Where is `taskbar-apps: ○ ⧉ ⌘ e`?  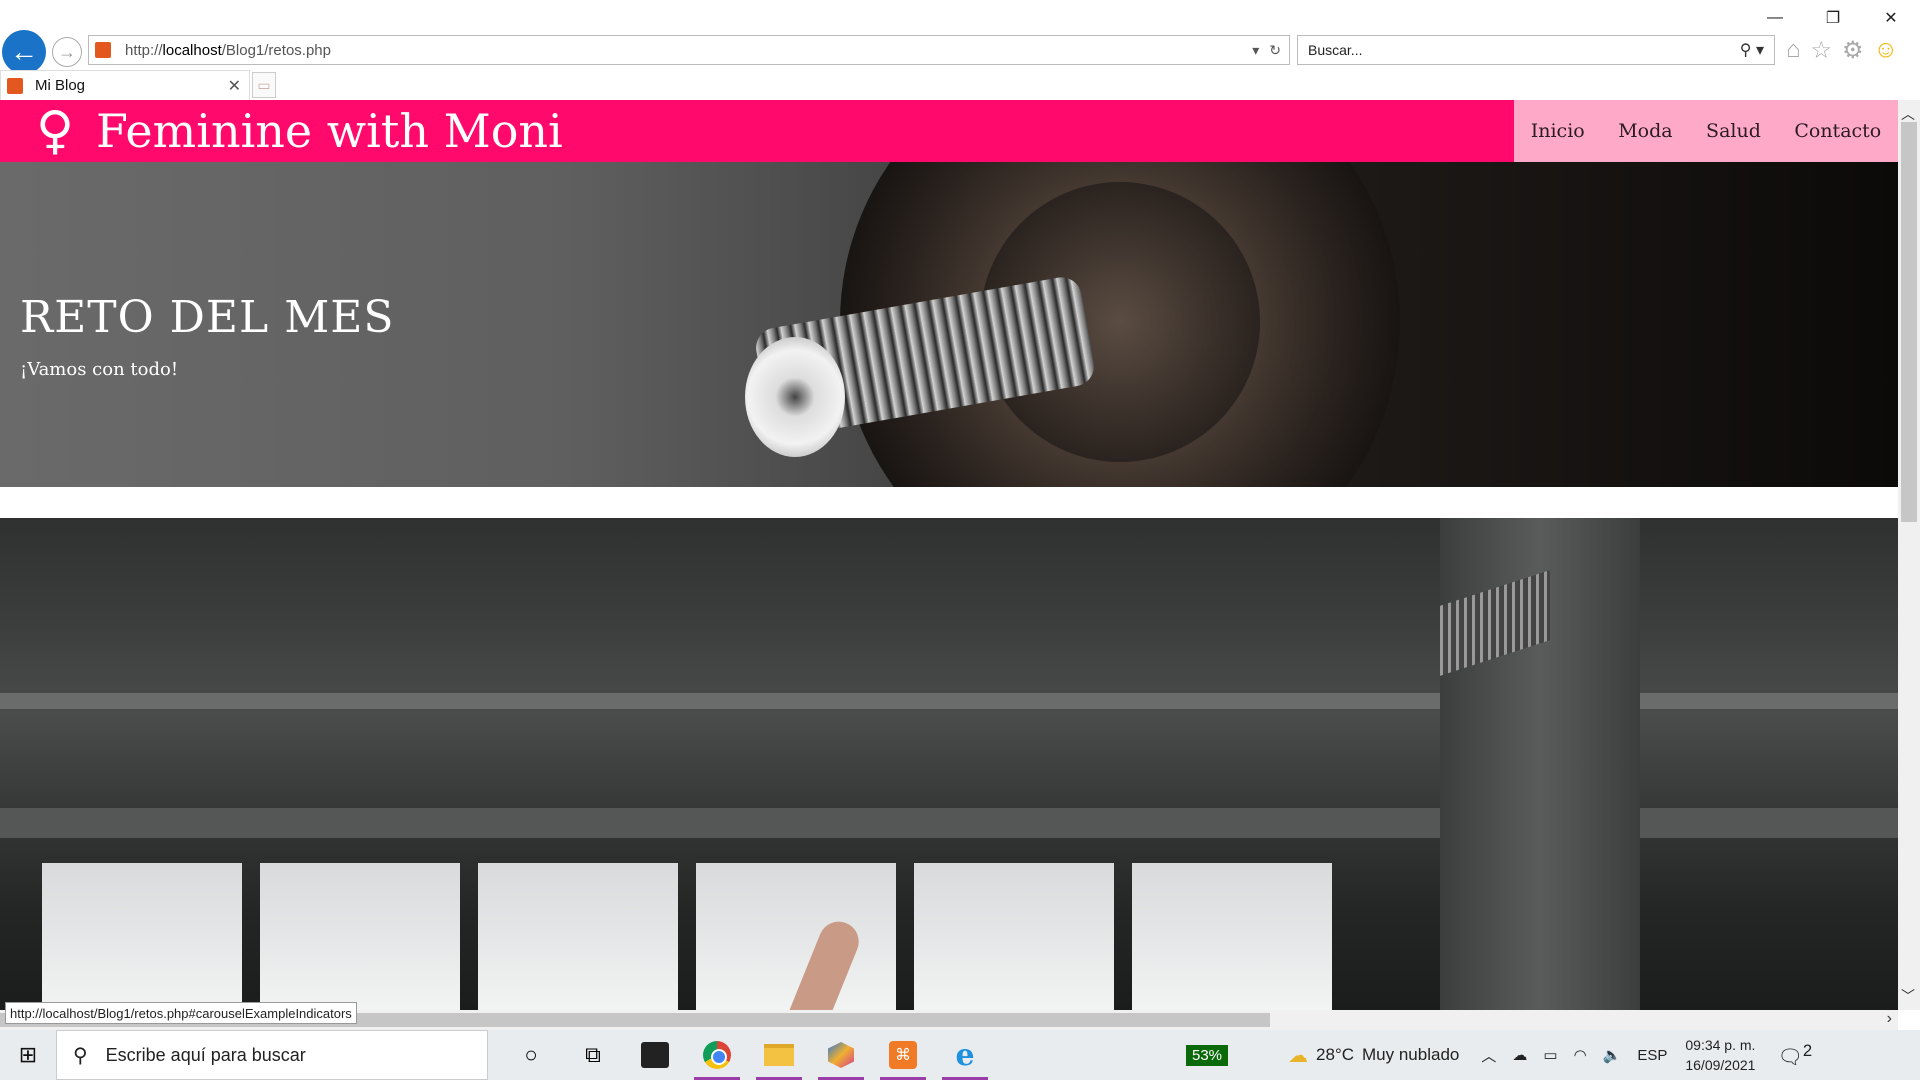 taskbar-apps: ○ ⧉ ⌘ e is located at coordinates (748, 1055).